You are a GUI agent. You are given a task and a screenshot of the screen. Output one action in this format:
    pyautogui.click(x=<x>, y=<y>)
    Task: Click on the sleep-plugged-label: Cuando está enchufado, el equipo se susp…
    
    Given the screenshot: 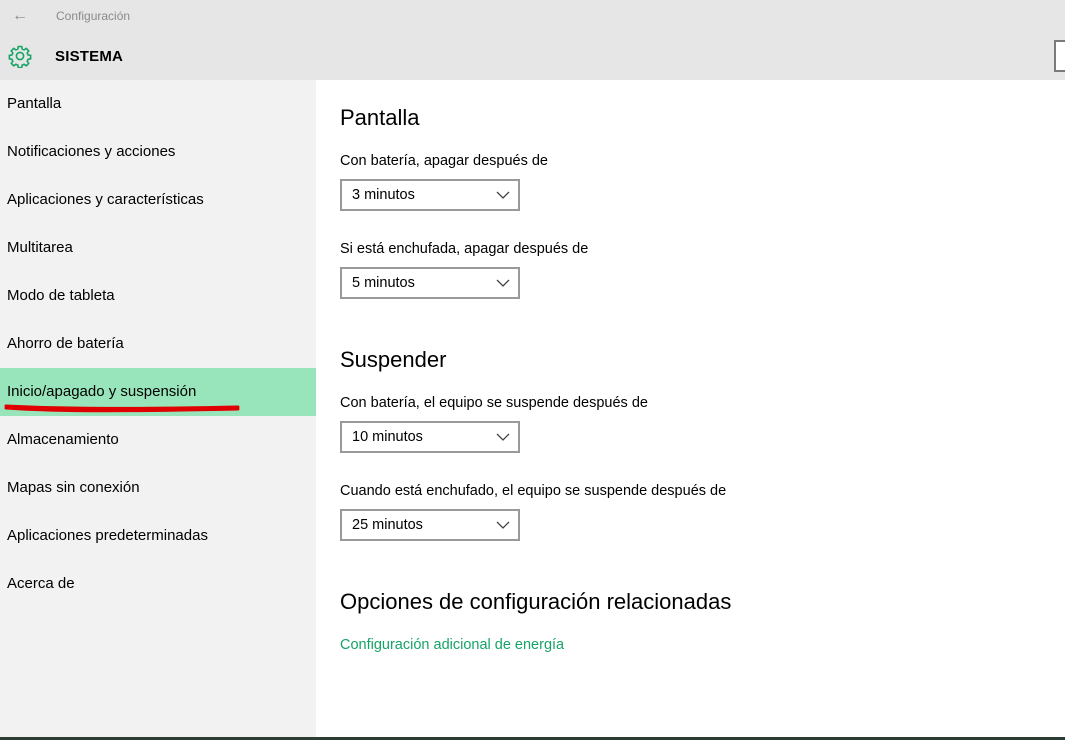 What is the action you would take?
    pyautogui.click(x=533, y=491)
    